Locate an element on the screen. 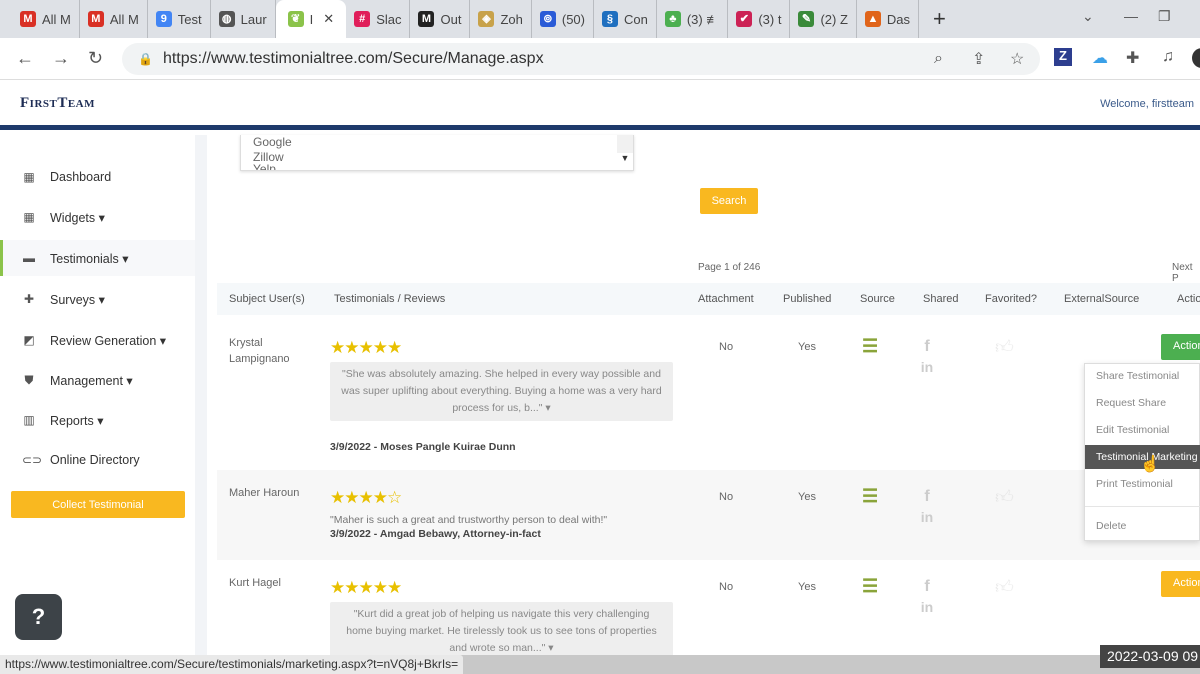 Image resolution: width=1200 pixels, height=674 pixels. search-button: Search is located at coordinates (729, 201).